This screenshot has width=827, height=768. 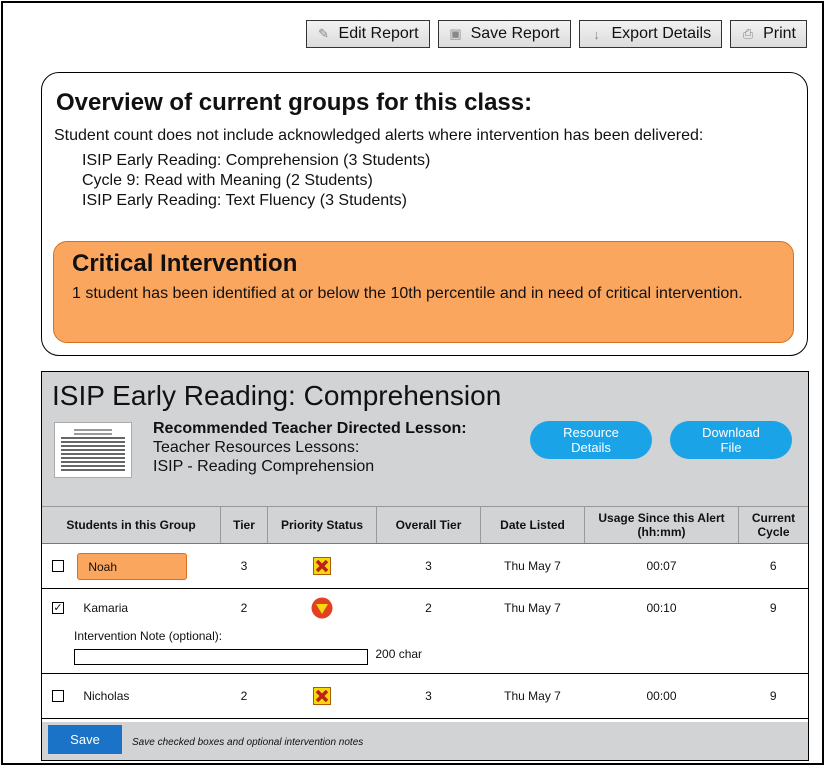 What do you see at coordinates (748, 33) in the screenshot?
I see `printer-icon: ⎙` at bounding box center [748, 33].